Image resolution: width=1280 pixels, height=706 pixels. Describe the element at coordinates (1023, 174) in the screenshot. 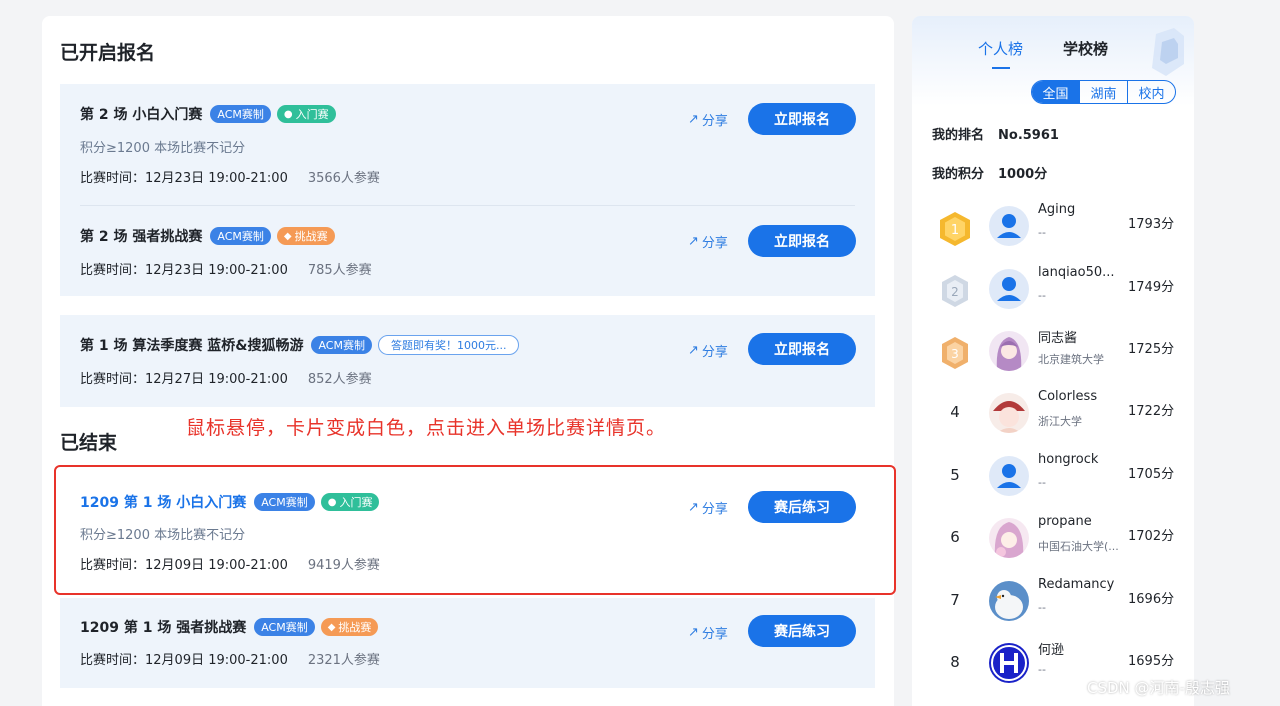

I see `my-score-value: 1000分` at that location.